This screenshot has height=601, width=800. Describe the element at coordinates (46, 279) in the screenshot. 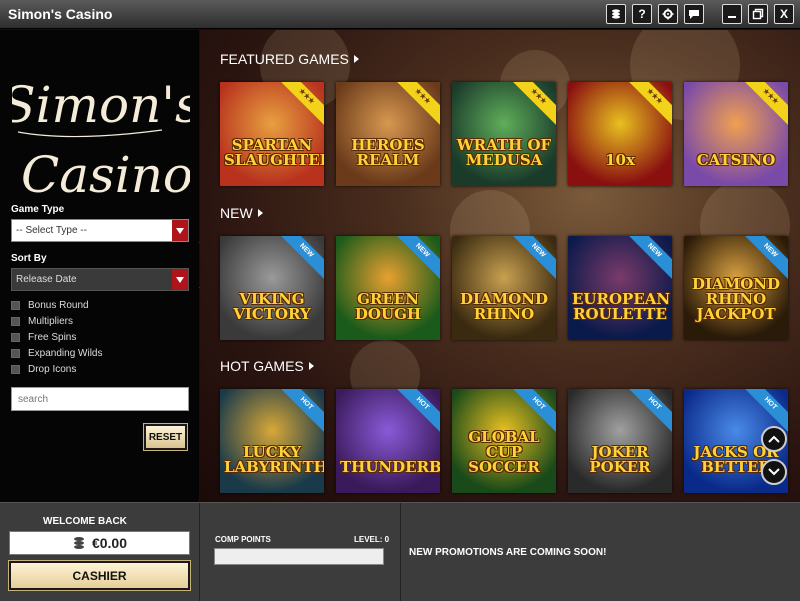

I see `sort-by-value: Release Date` at that location.